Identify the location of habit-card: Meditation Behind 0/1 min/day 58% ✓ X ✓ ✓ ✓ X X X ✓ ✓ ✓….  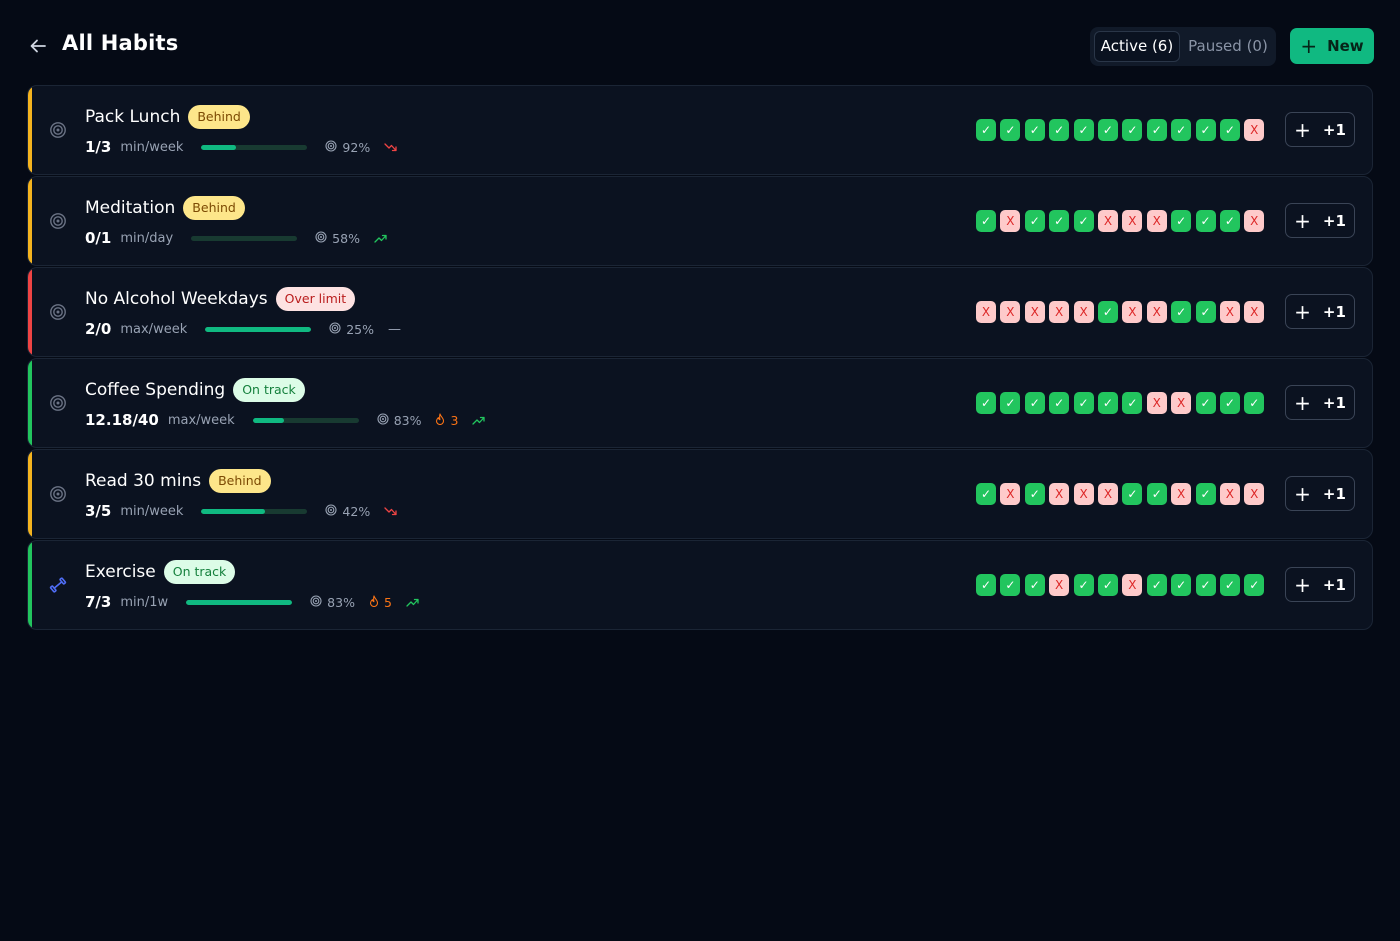
(700, 221).